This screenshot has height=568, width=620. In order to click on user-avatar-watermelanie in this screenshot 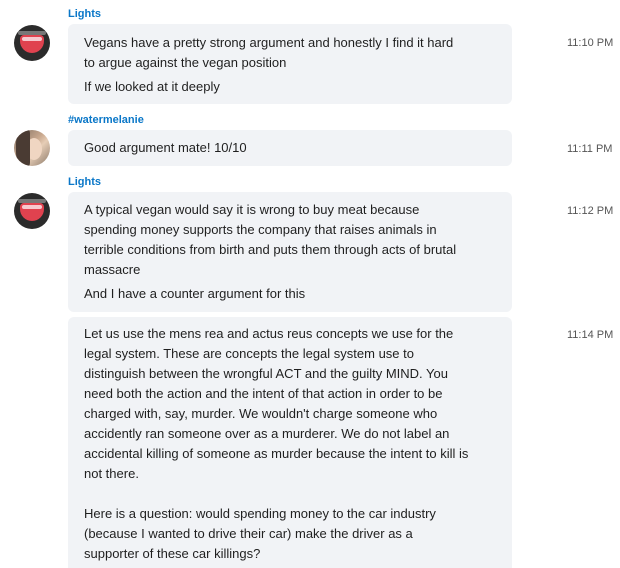, I will do `click(32, 148)`.